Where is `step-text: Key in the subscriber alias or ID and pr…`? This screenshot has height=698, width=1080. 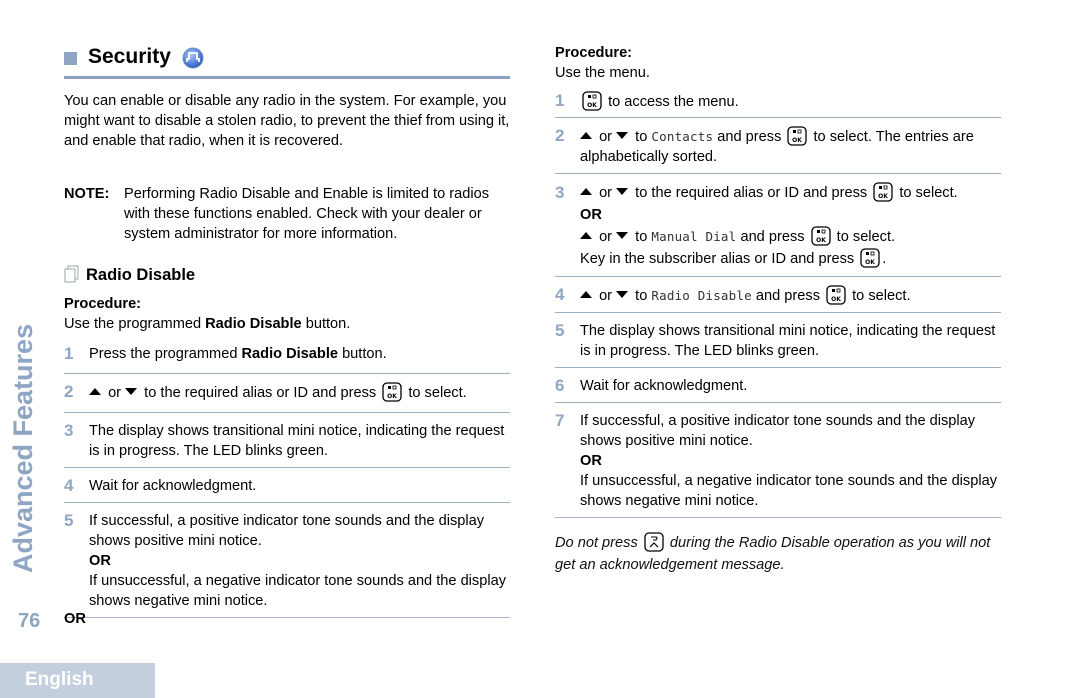 step-text: Key in the subscriber alias or ID and pr… is located at coordinates (717, 259).